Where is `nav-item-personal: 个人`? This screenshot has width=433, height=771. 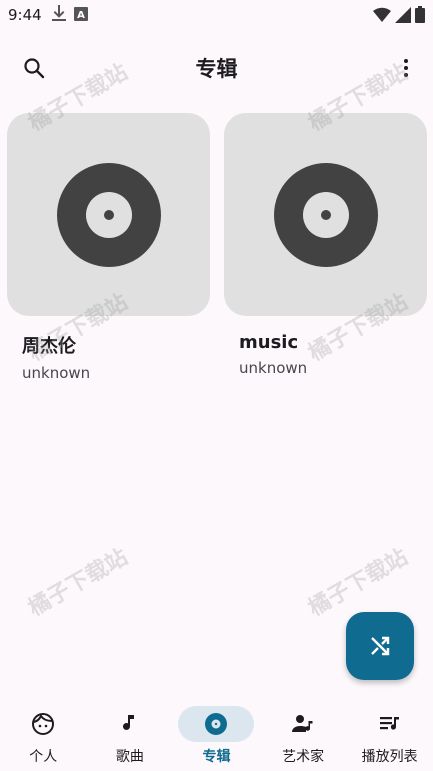 nav-item-personal: 个人 is located at coordinates (43, 733).